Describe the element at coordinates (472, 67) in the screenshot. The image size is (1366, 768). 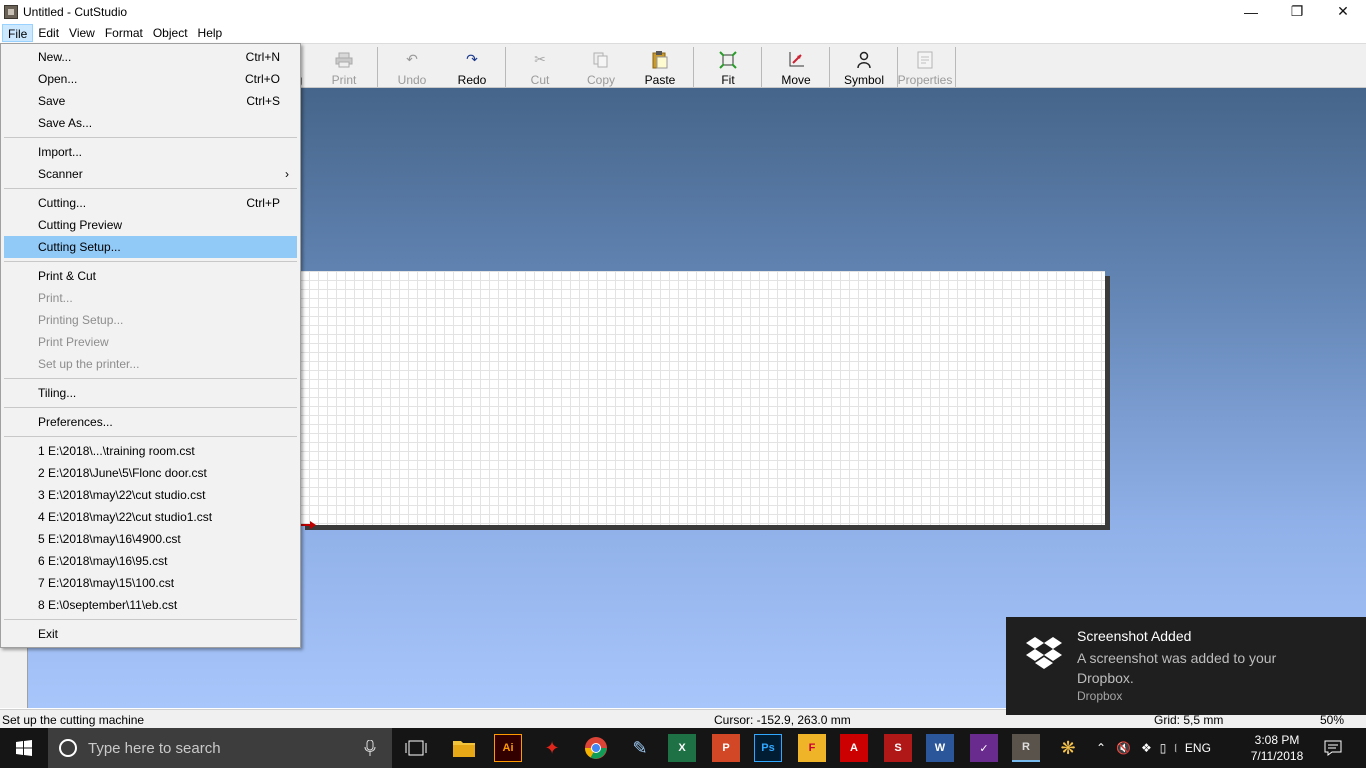
I see `redo-button: ↷ Redo` at that location.